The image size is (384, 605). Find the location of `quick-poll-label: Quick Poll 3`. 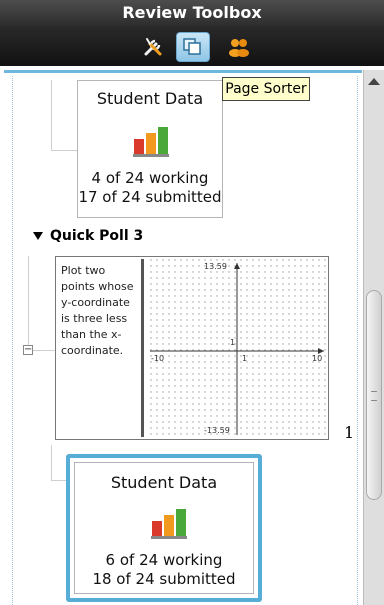

quick-poll-label: Quick Poll 3 is located at coordinates (96, 236).